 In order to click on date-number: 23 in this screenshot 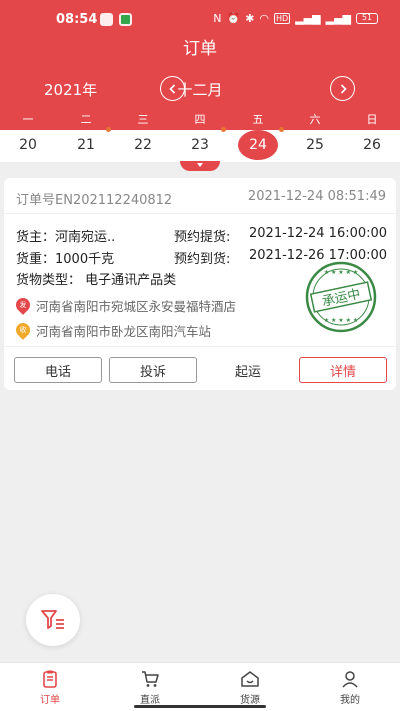, I will do `click(200, 145)`.